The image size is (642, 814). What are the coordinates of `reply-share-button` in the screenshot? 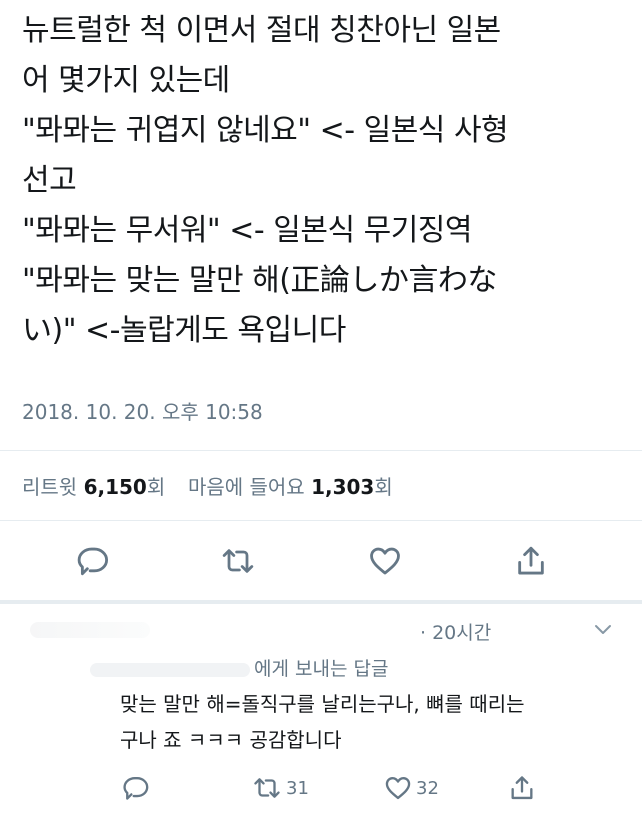 It's located at (522, 788).